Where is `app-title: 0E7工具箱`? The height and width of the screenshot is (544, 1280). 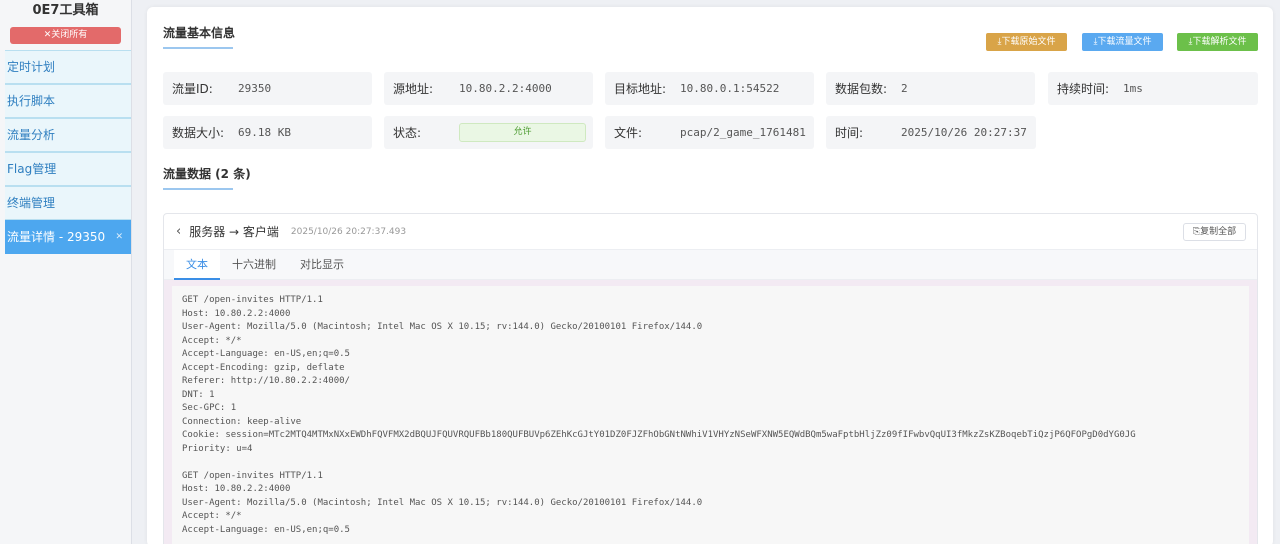
app-title: 0E7工具箱 is located at coordinates (65, 10).